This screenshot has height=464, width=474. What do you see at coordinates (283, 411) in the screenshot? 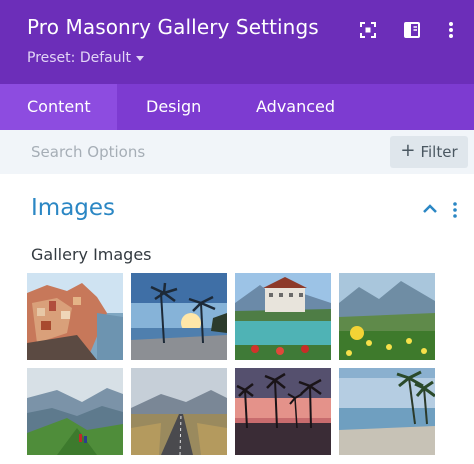
I see `gallery-image-palm-sunset-silhouette` at bounding box center [283, 411].